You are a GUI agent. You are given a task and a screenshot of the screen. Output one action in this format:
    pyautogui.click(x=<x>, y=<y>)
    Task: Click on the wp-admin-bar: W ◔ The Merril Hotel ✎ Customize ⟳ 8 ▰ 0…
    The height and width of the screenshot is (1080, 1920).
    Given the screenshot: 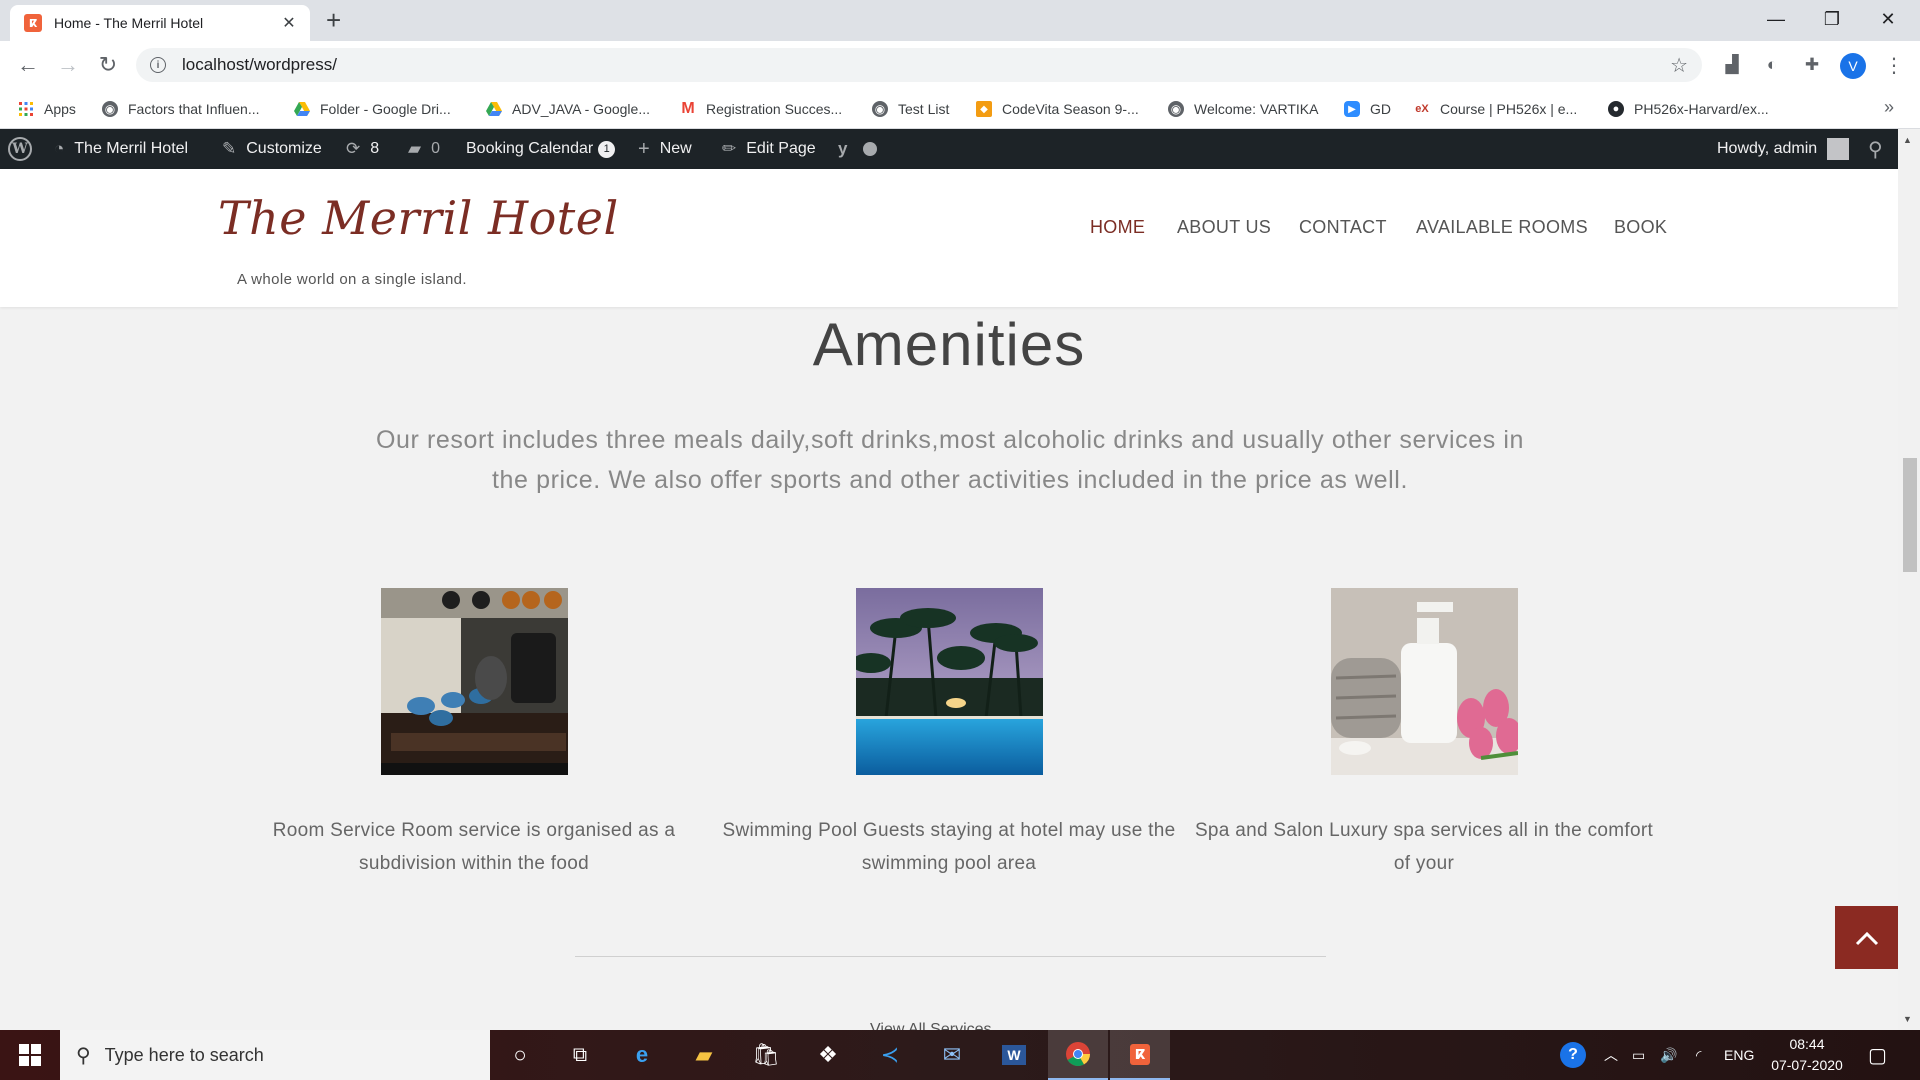 What is the action you would take?
    pyautogui.click(x=960, y=149)
    